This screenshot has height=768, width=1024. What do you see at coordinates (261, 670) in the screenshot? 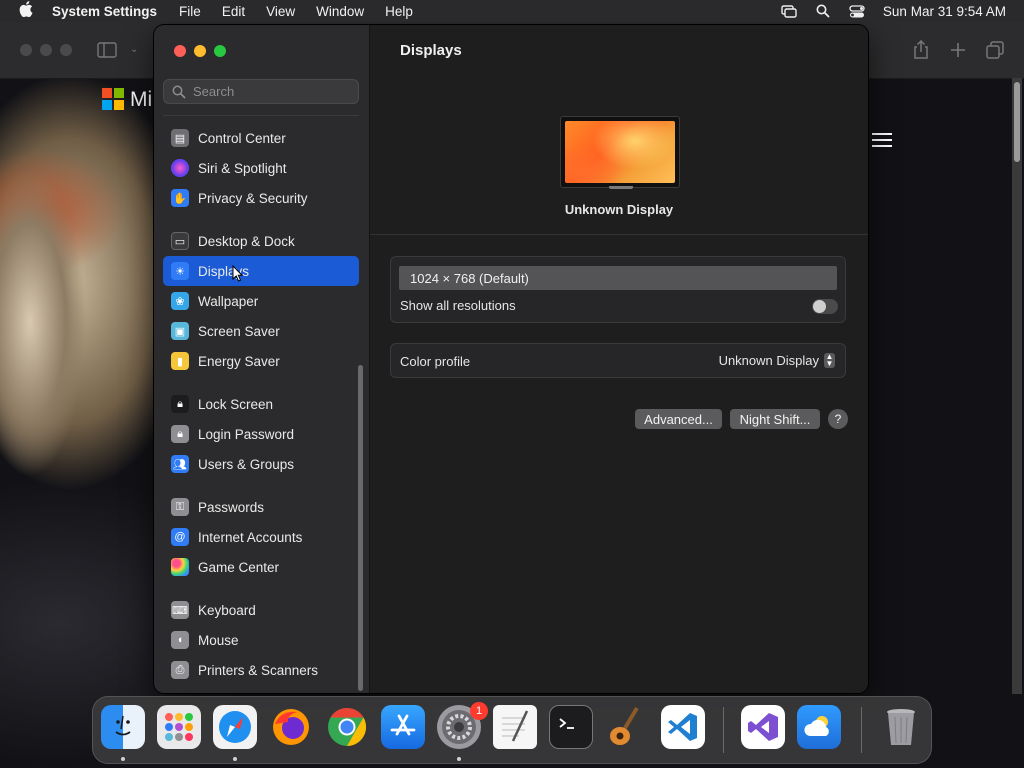
I see `sidebar-item-printers-scanners: ⎙ Printers & Scanners` at bounding box center [261, 670].